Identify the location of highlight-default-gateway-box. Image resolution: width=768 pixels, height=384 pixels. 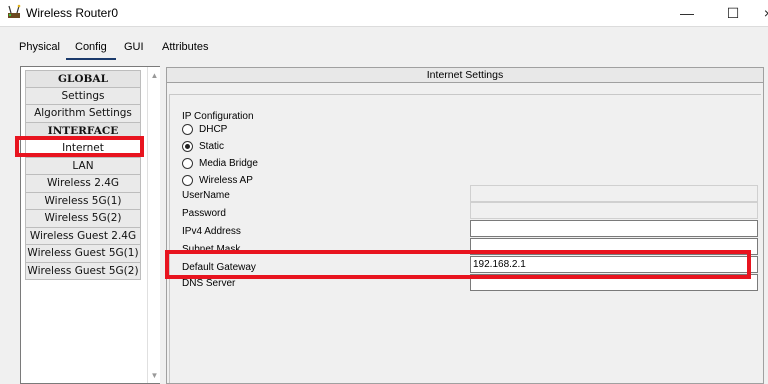
(458, 264).